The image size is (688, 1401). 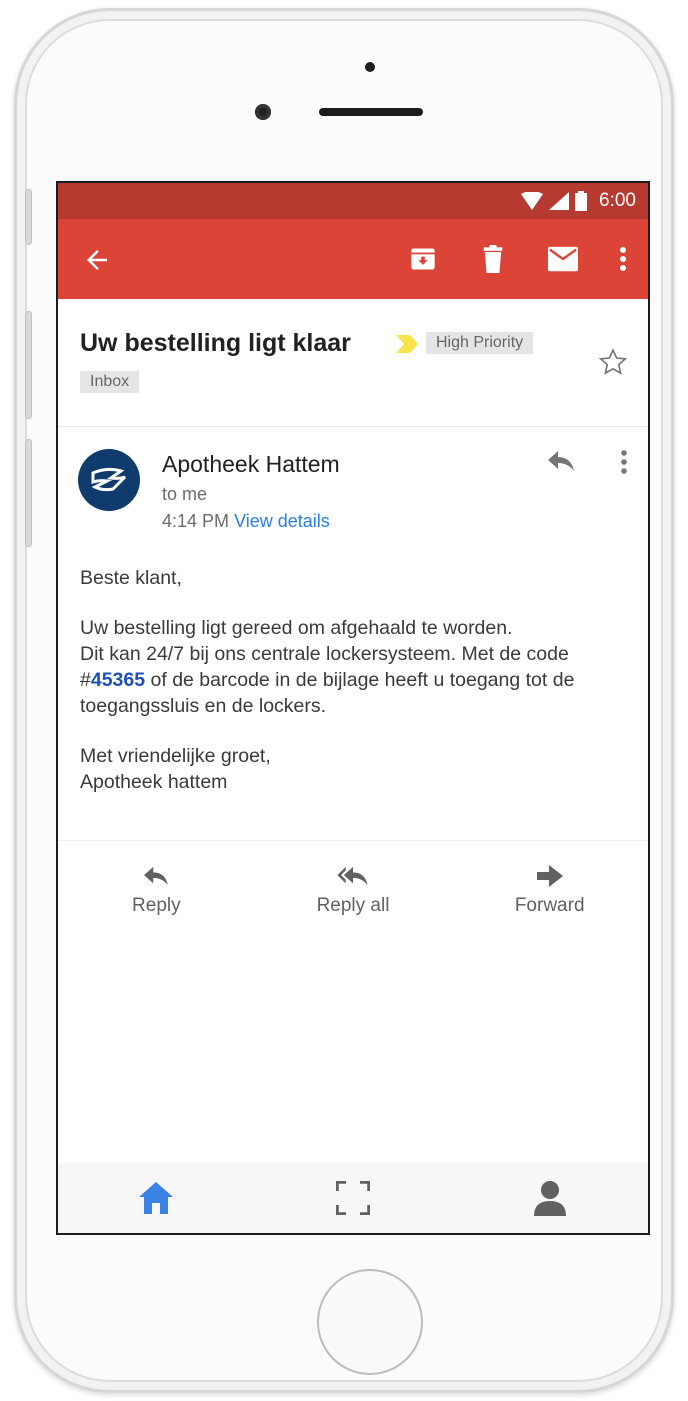 I want to click on reply-all-button: Reply all, so click(x=353, y=917).